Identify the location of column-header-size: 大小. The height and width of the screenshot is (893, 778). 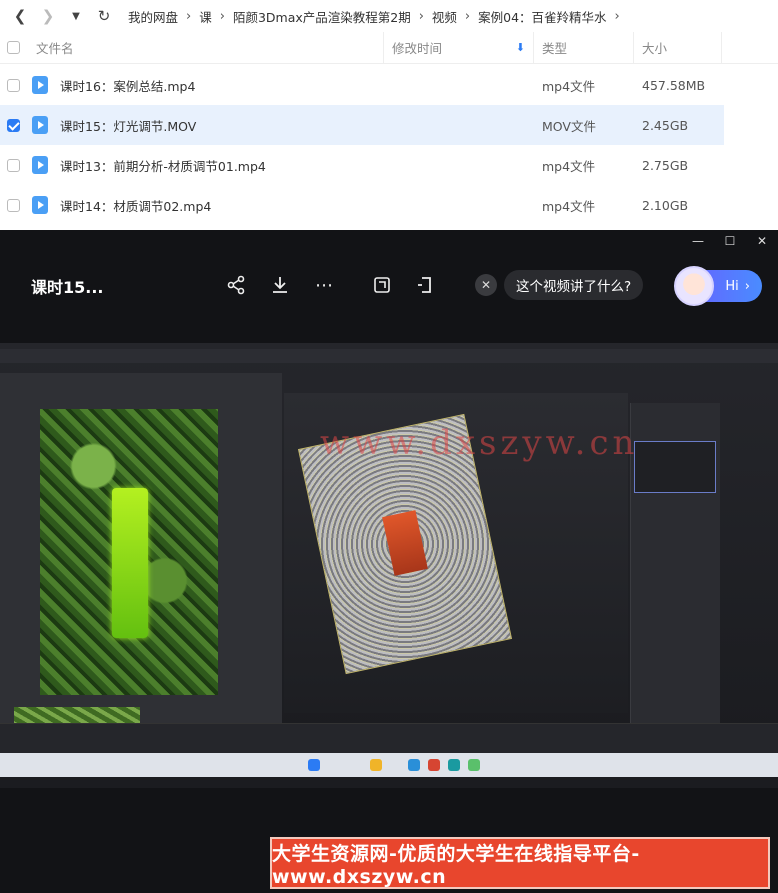
(678, 47).